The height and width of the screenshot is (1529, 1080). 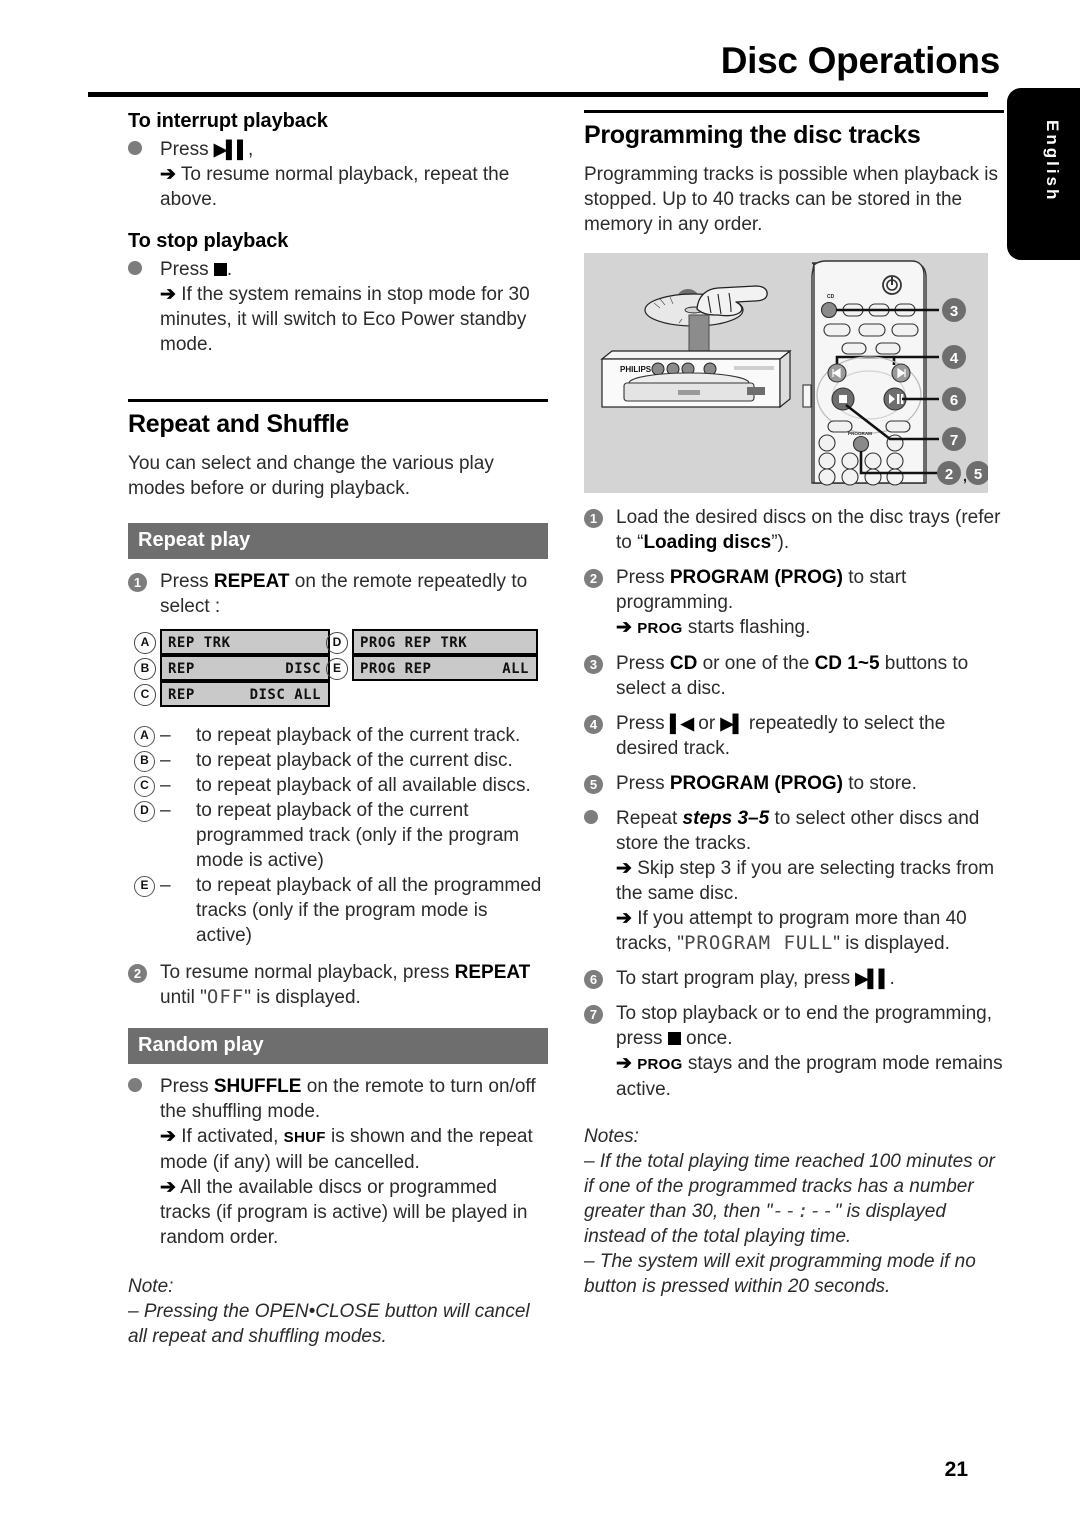 I want to click on display-a-left: REP TRK, so click(x=199, y=643).